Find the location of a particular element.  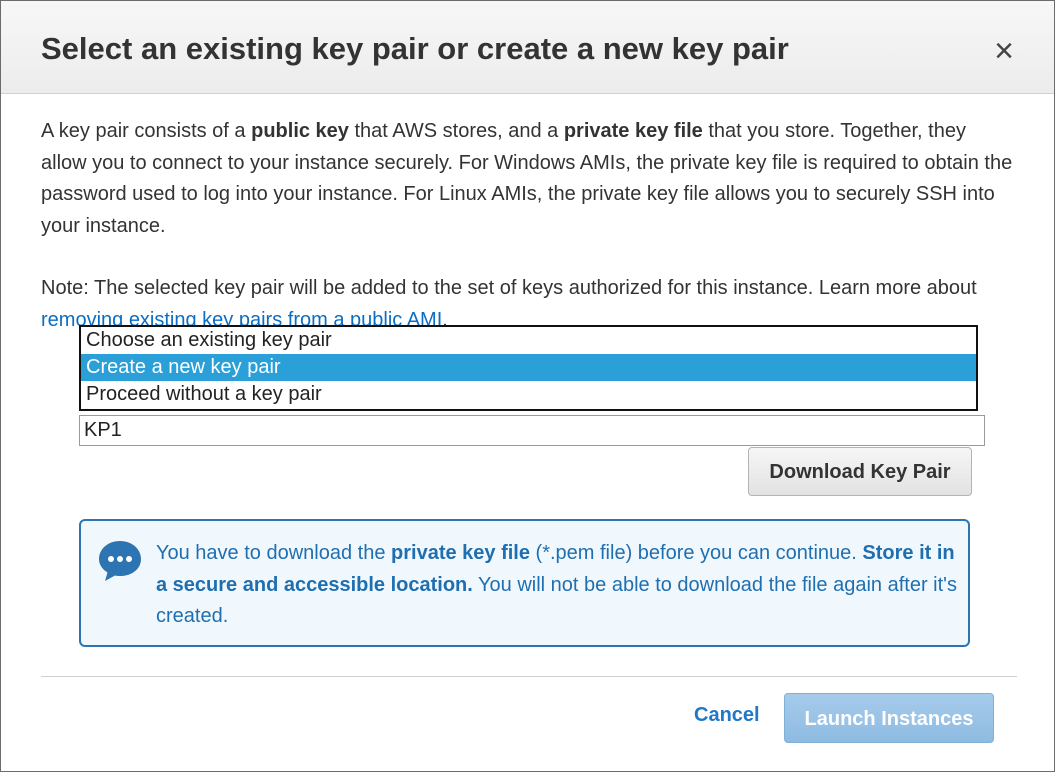

option-choose-existing: Choose an existing key pair is located at coordinates (528, 340).